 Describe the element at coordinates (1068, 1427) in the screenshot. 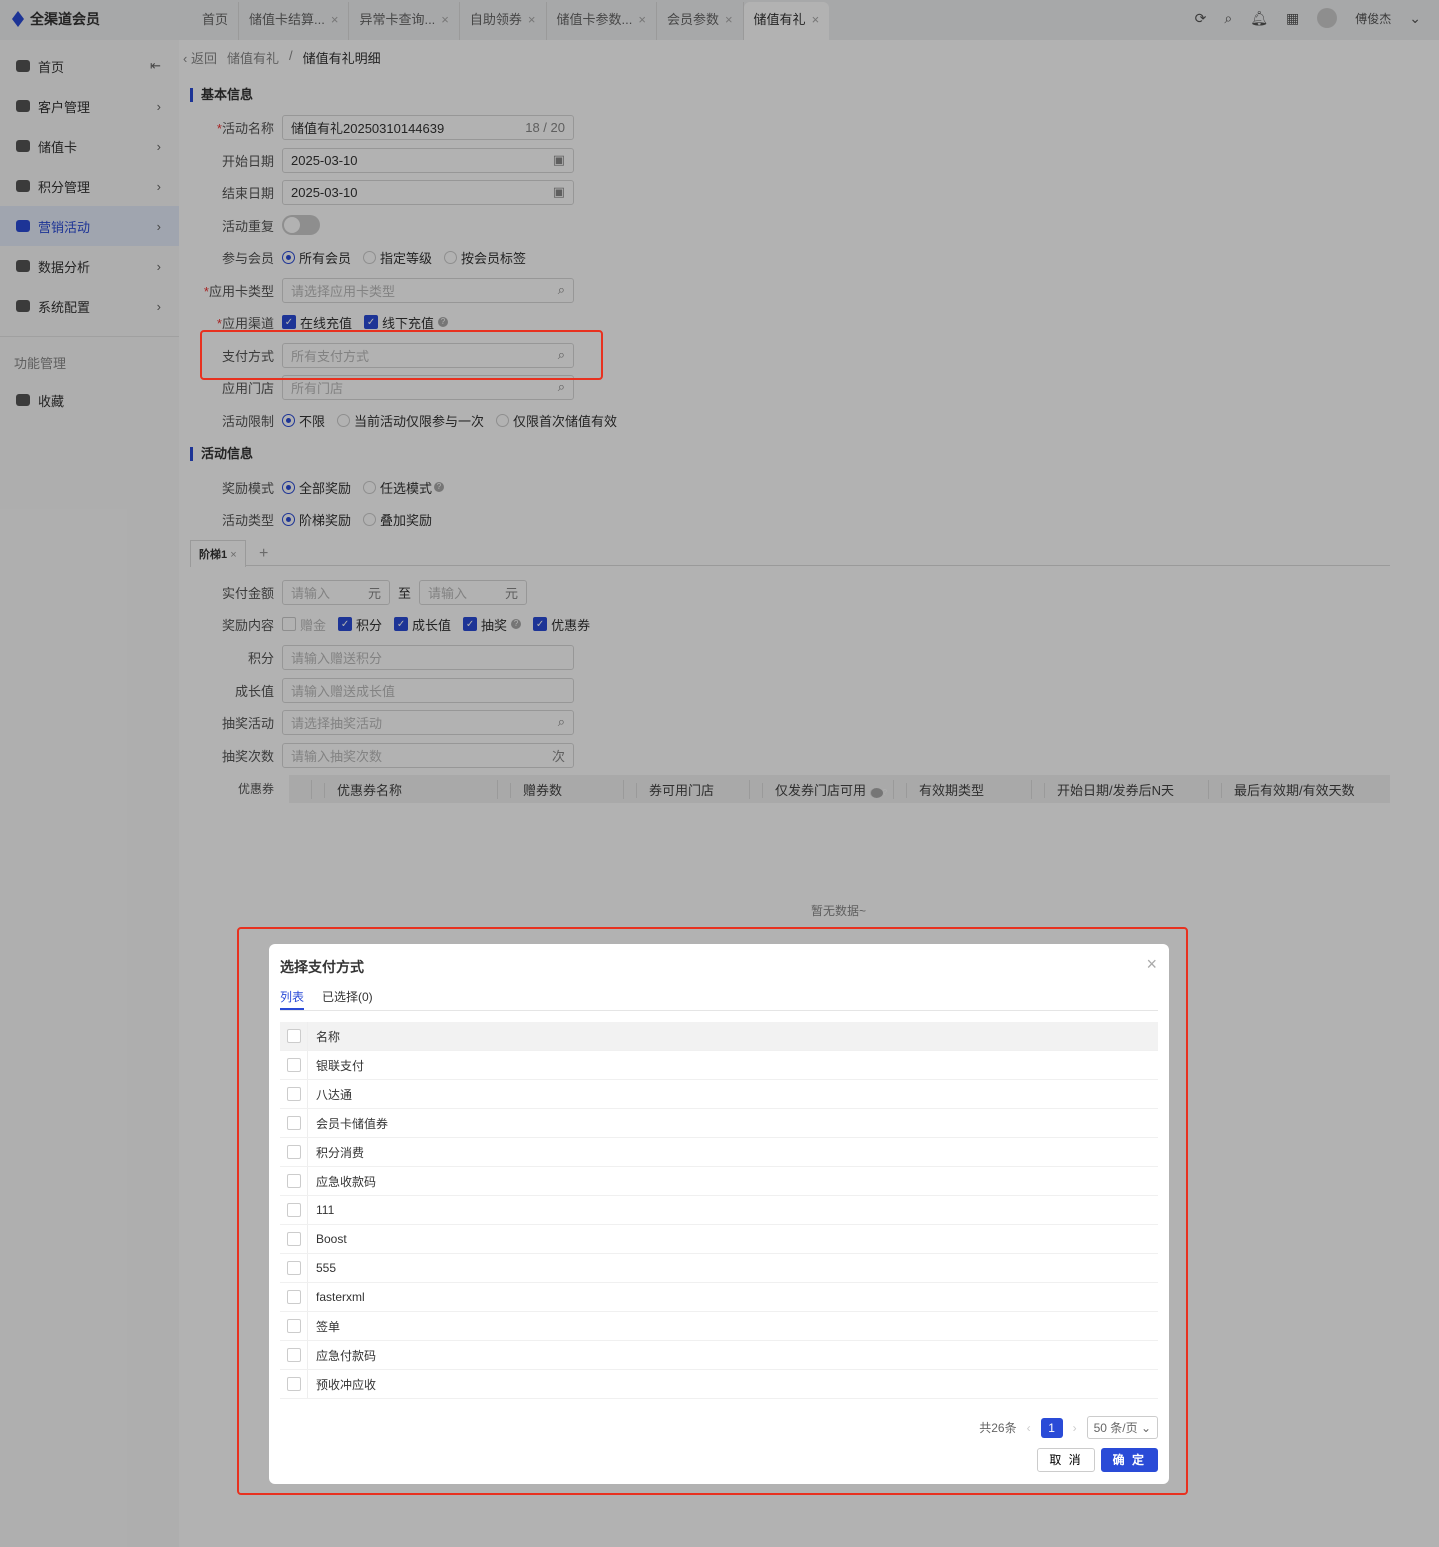

I see `pagination: 共26条 ‹ 1 › 50 条/页 ⌄` at that location.